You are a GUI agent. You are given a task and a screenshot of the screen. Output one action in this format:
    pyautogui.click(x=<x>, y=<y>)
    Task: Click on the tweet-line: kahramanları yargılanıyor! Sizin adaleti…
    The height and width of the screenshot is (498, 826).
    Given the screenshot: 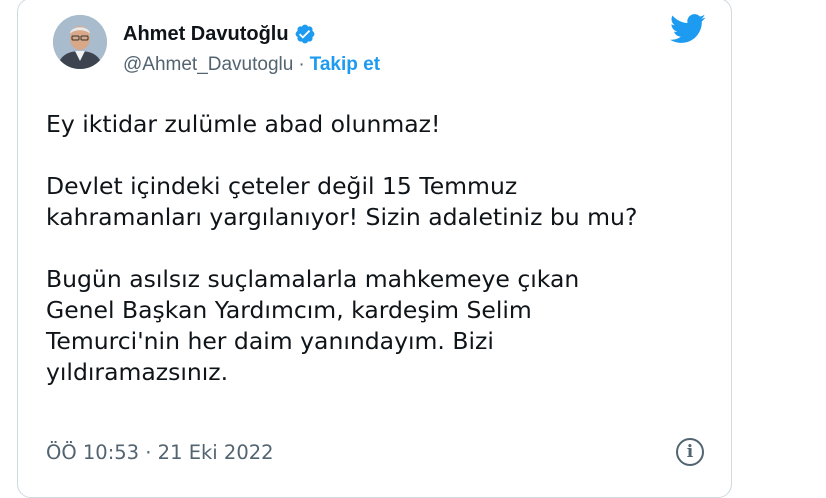 What is the action you would take?
    pyautogui.click(x=342, y=217)
    